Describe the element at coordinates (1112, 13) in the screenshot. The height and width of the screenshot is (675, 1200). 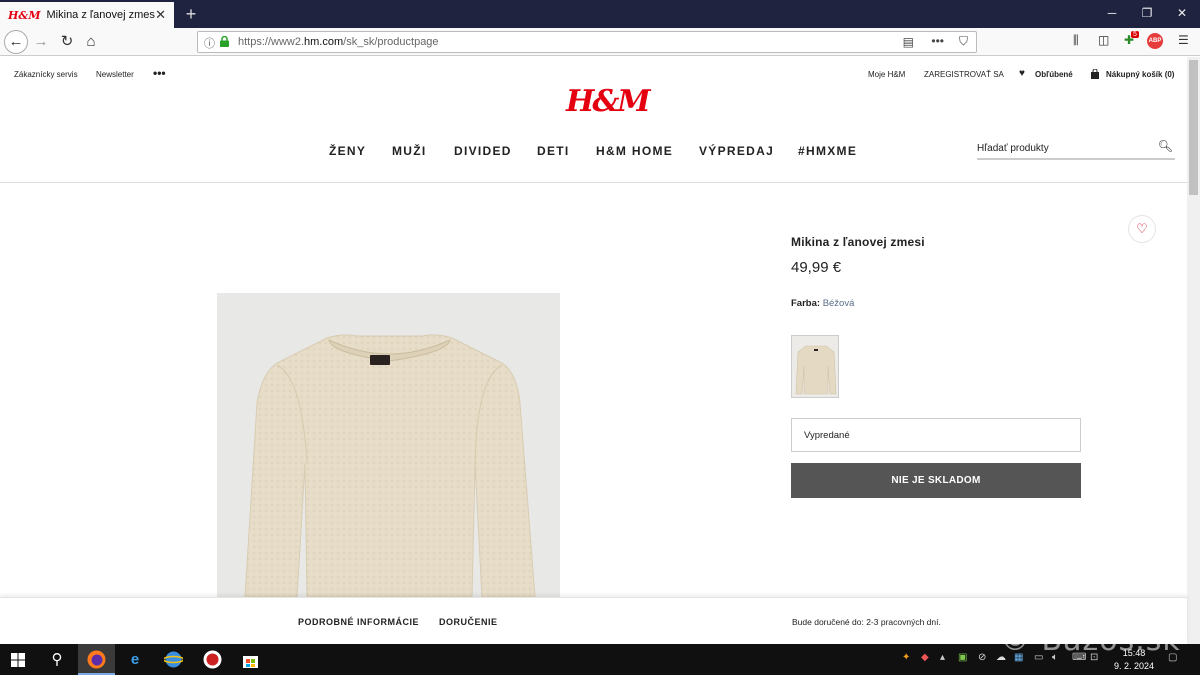
I see `minimize-button: ─` at that location.